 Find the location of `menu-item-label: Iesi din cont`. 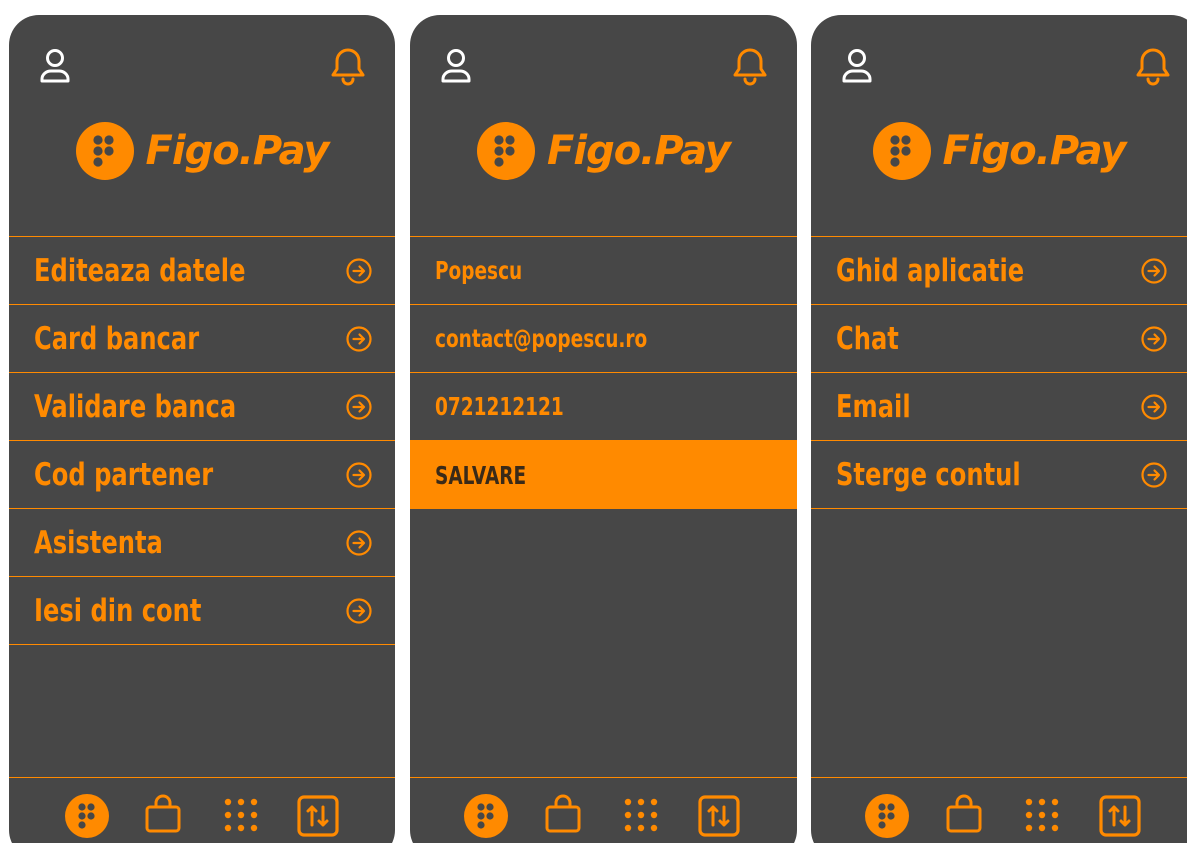

menu-item-label: Iesi din cont is located at coordinates (118, 610).